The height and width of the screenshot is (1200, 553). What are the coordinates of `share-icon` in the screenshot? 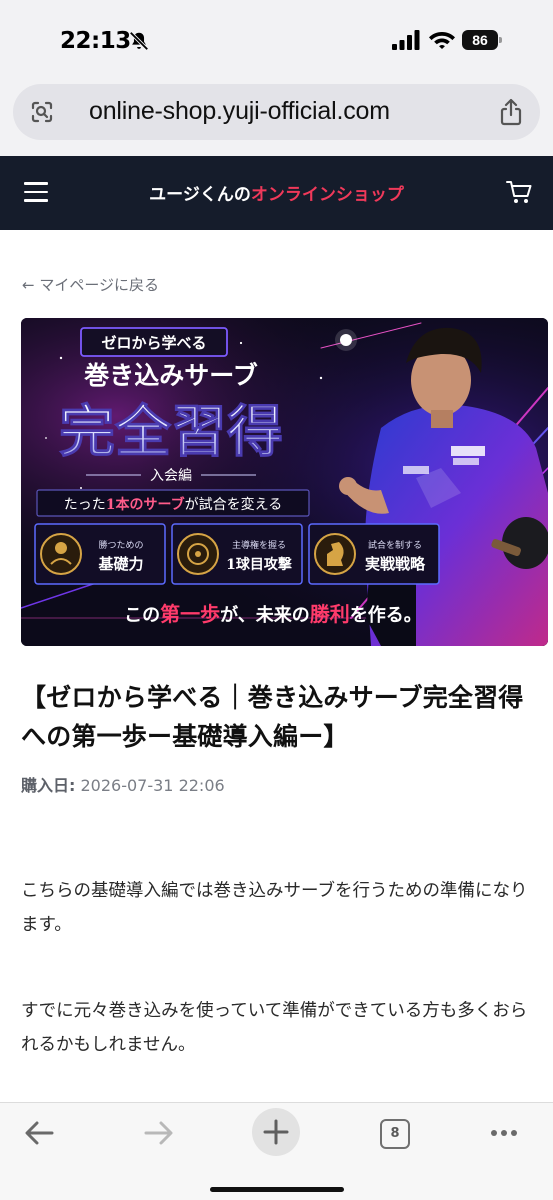 It's located at (511, 112).